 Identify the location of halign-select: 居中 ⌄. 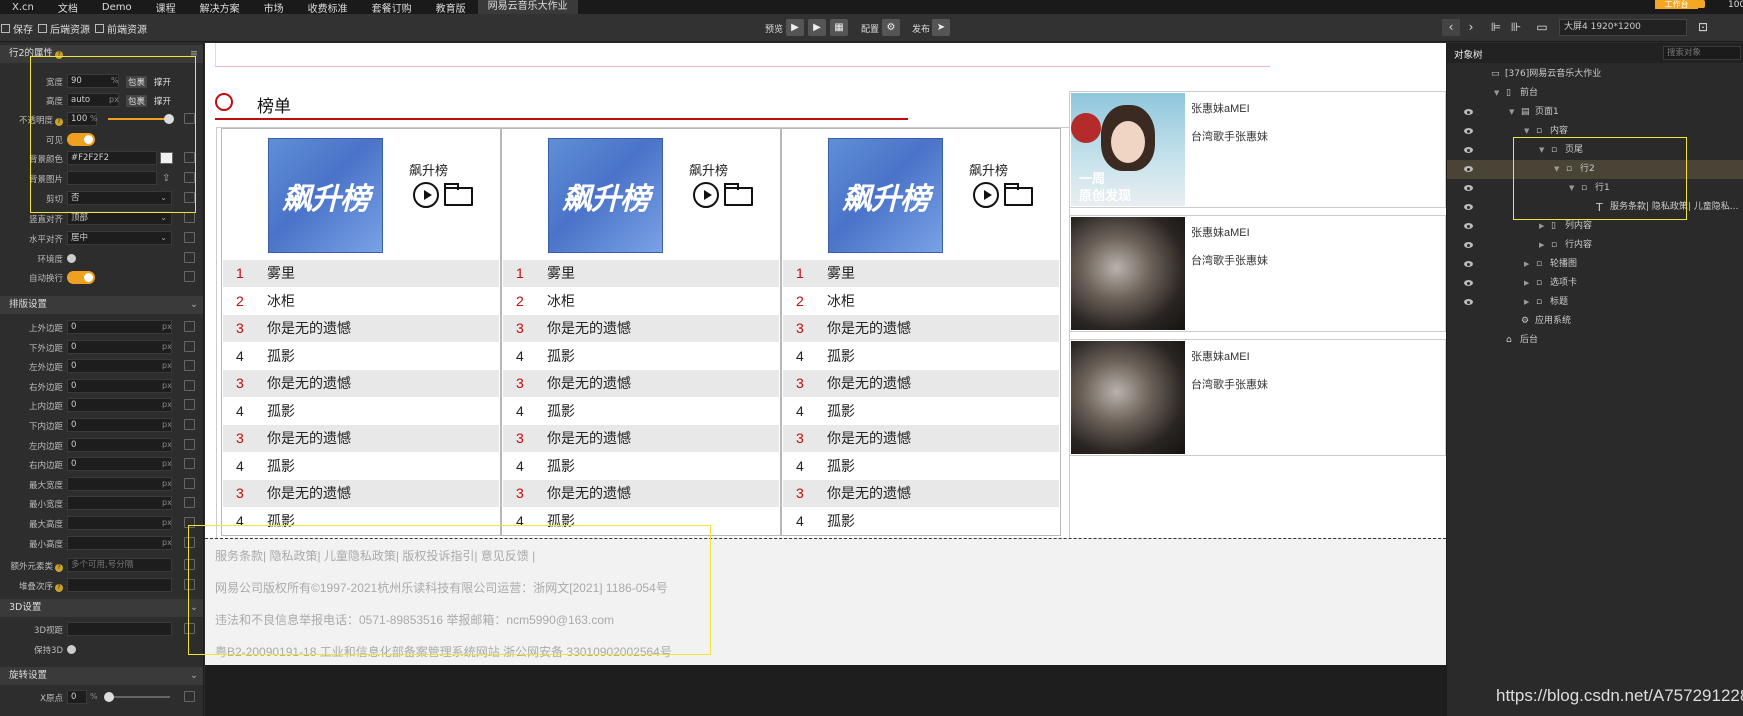
(119, 238).